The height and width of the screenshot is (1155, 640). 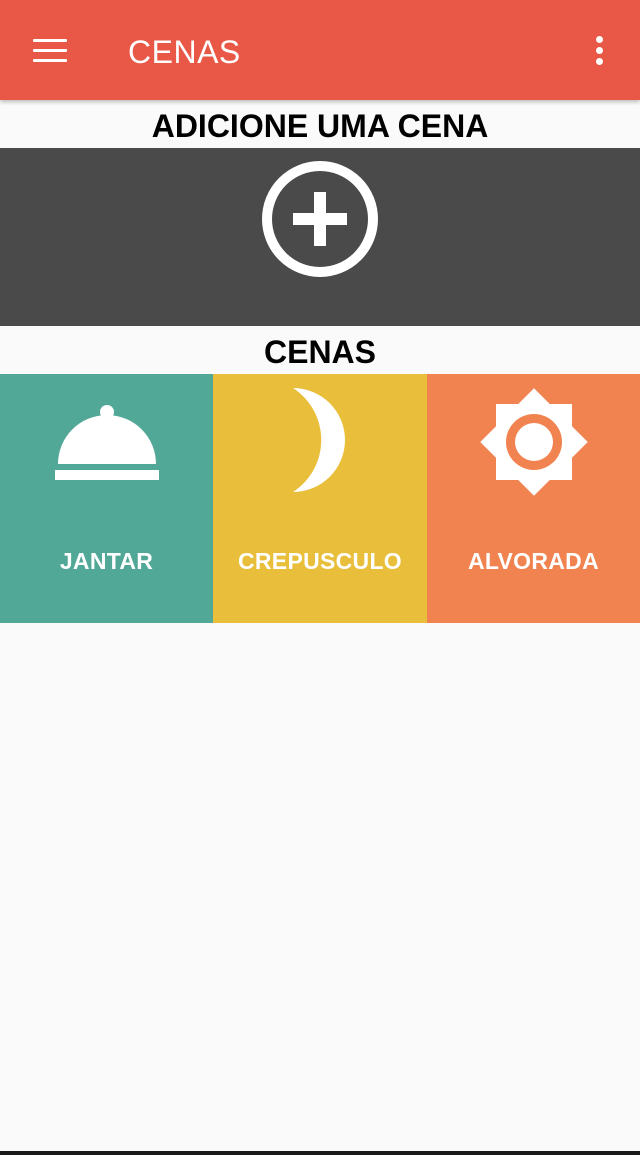 I want to click on scenes-heading: CENAS, so click(x=319, y=352).